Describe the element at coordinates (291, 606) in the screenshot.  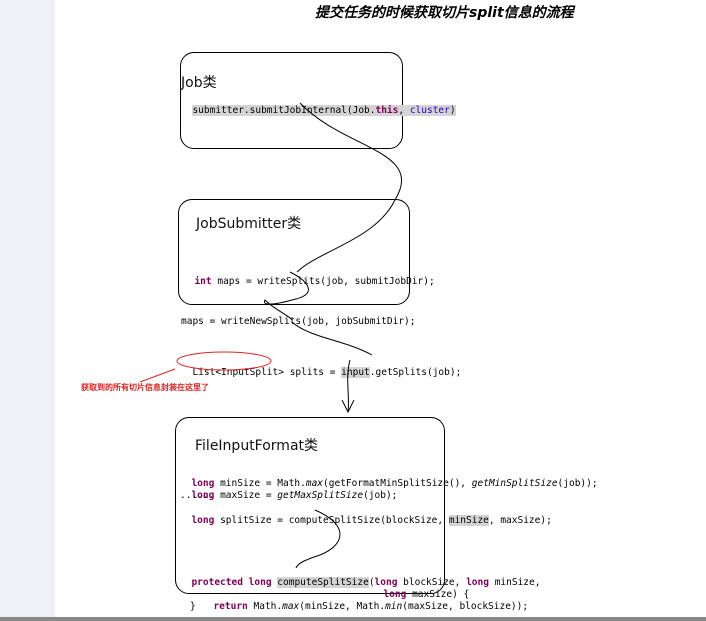
I see `method-max: max` at that location.